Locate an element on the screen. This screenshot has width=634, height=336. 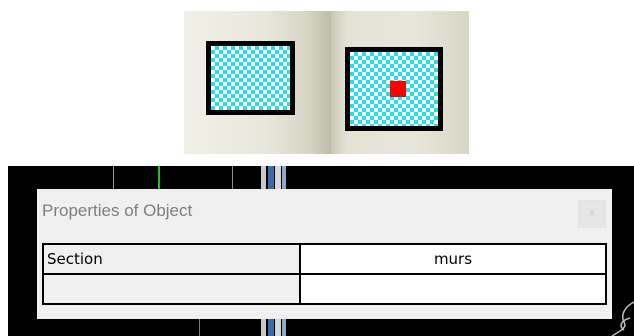
table-row: Section murs is located at coordinates (324, 259).